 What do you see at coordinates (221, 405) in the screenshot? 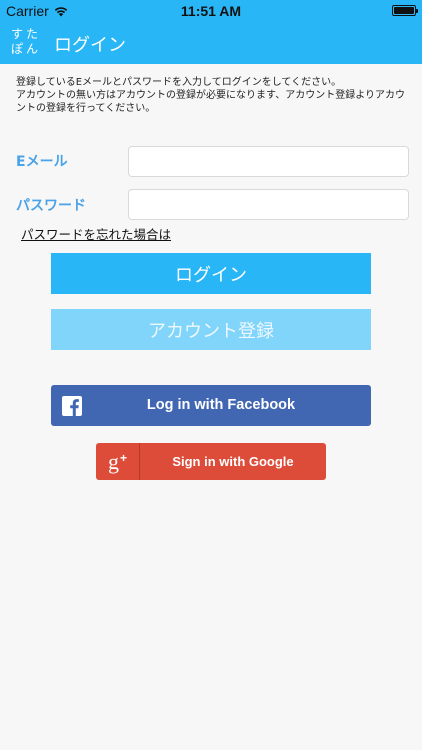
I see `facebook-button-label: Log in with Facebook` at bounding box center [221, 405].